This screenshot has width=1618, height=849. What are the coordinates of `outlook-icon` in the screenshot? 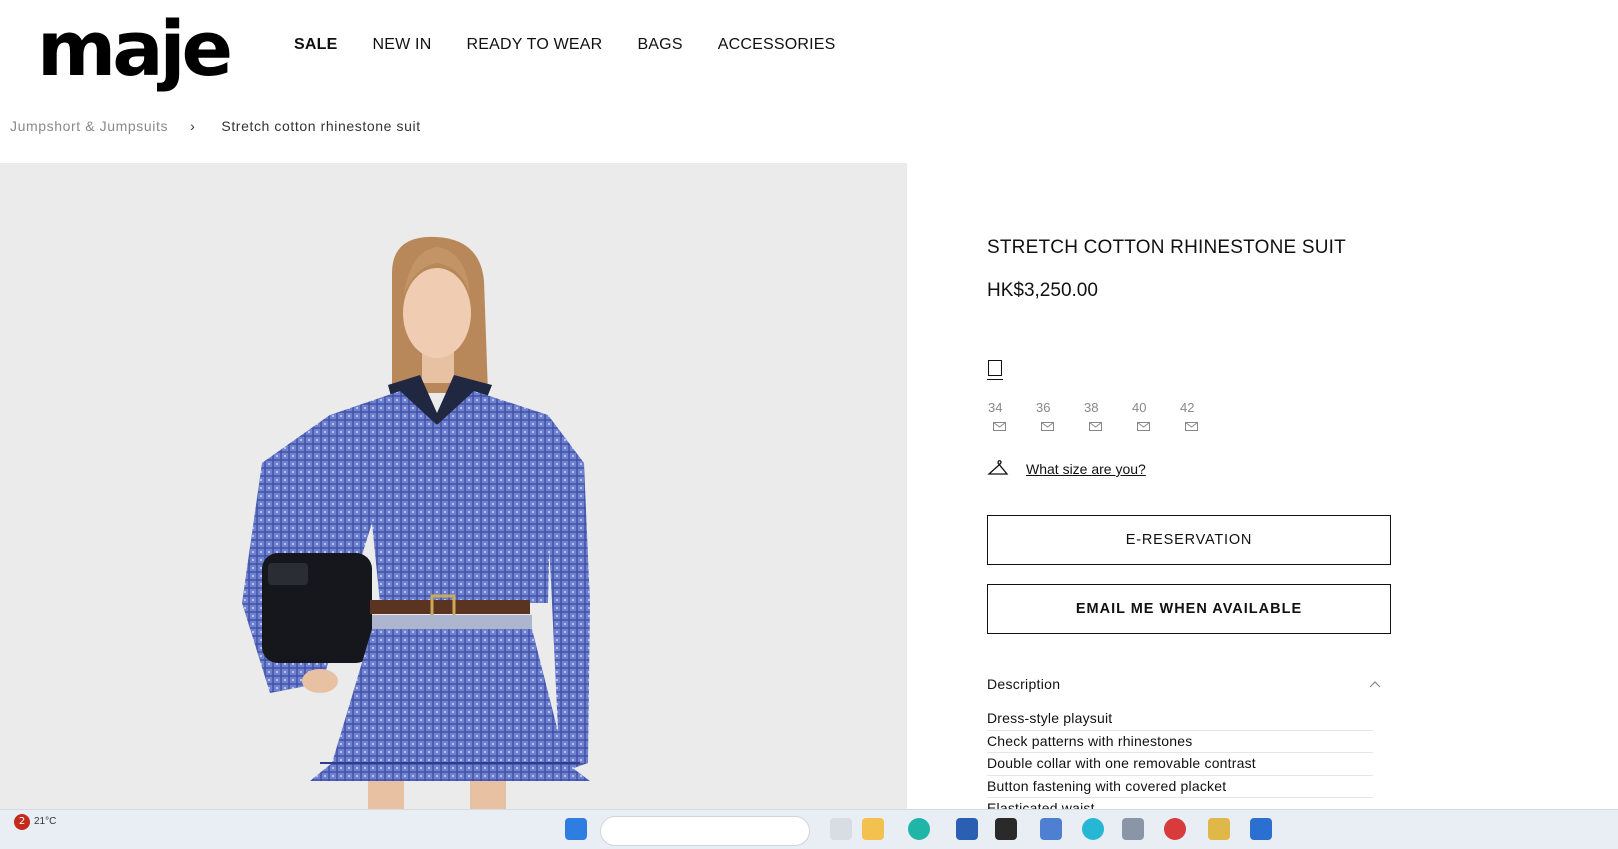 It's located at (967, 829).